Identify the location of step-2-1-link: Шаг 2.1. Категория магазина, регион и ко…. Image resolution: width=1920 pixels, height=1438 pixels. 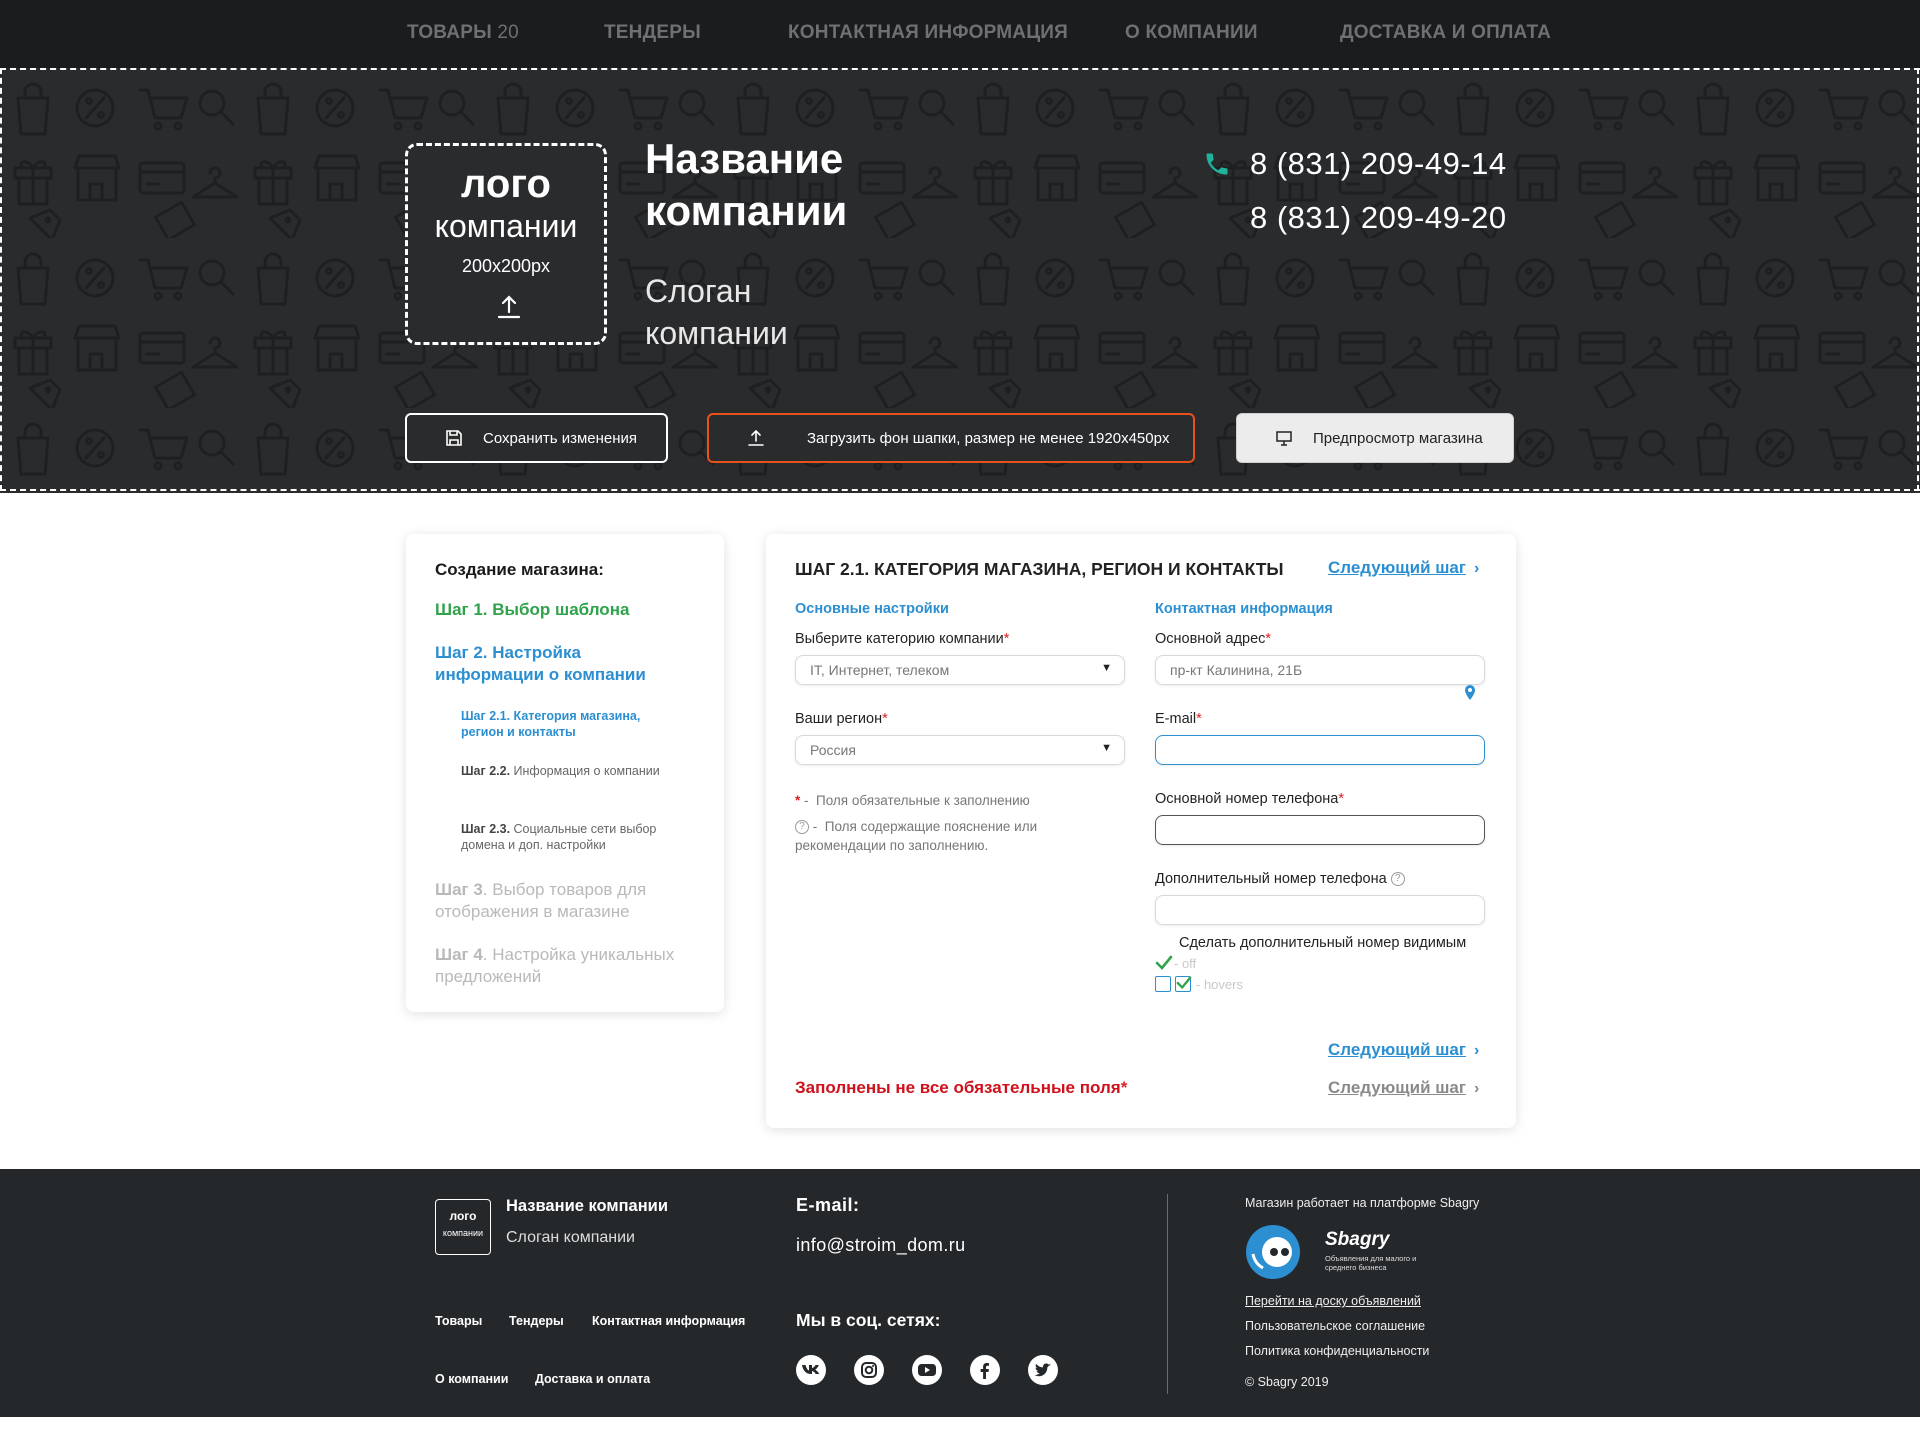
(571, 724).